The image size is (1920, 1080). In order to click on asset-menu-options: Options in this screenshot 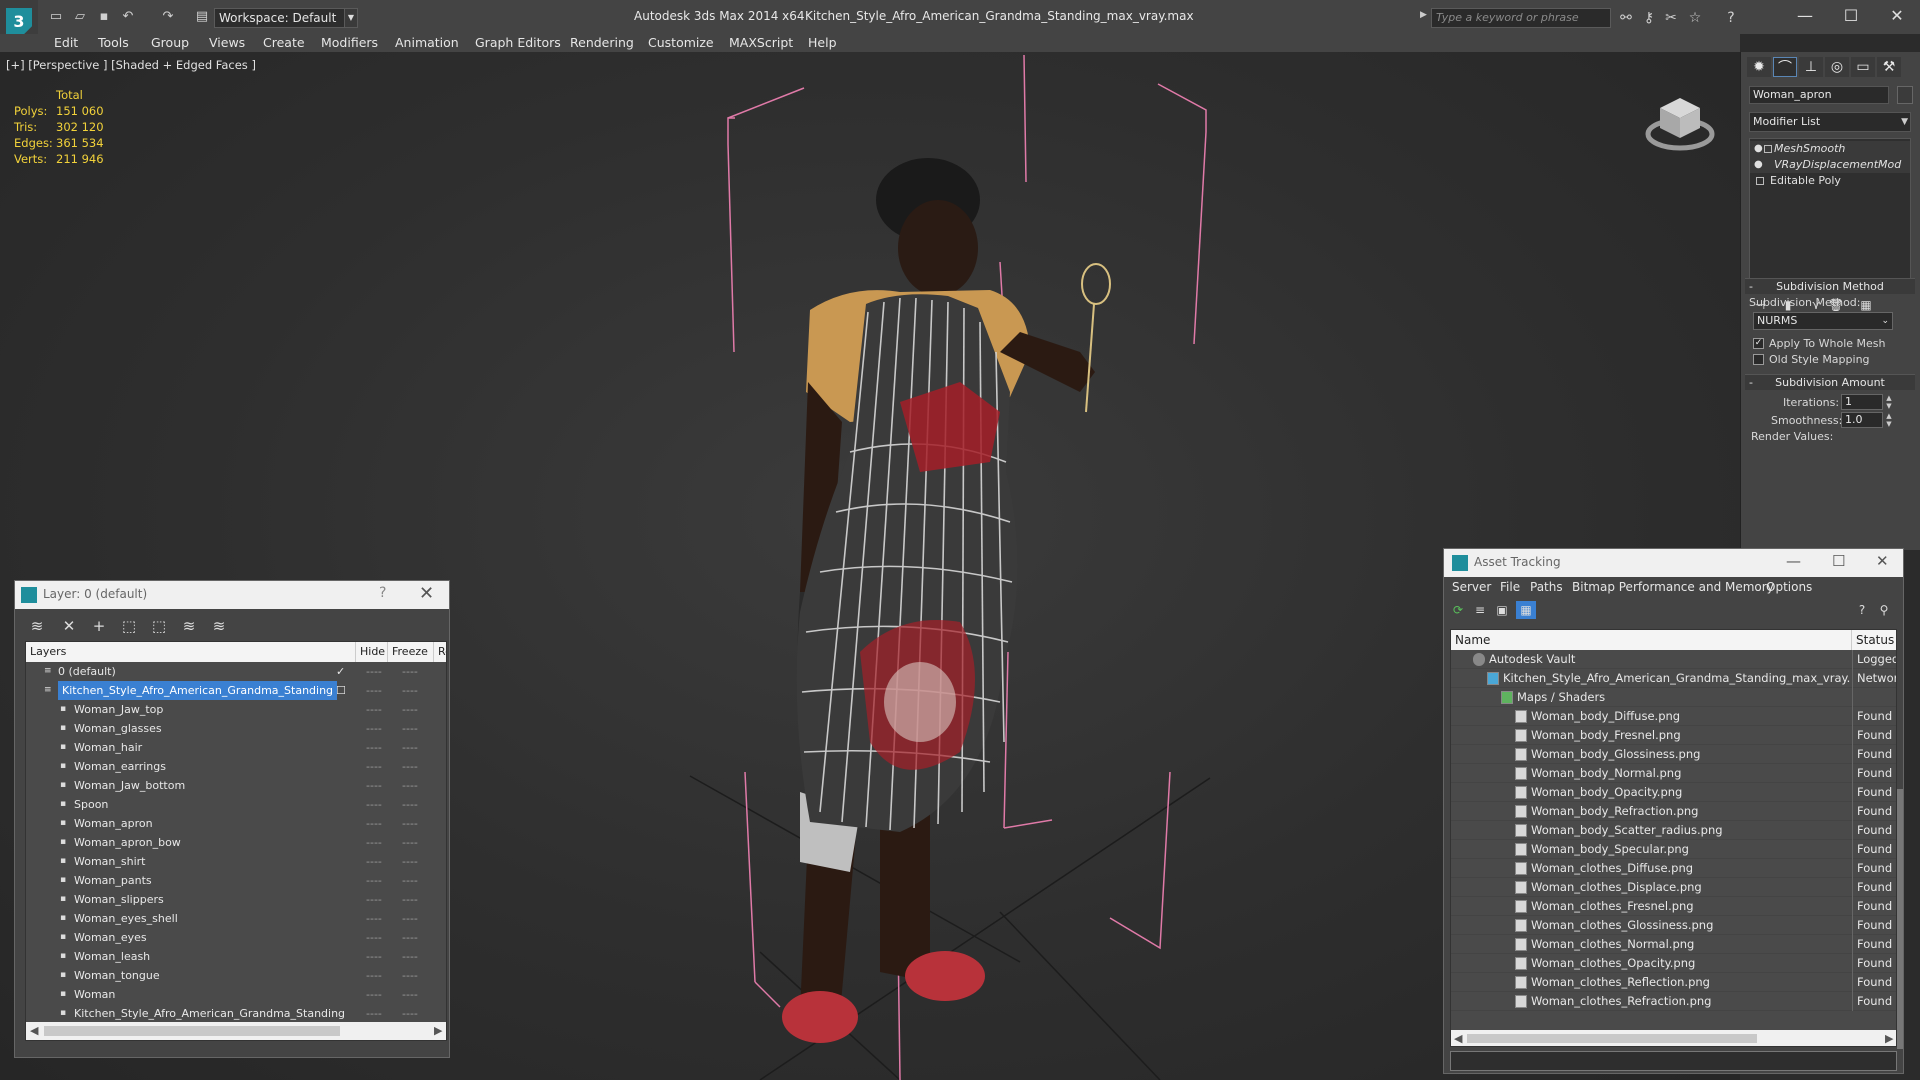, I will do `click(1789, 587)`.